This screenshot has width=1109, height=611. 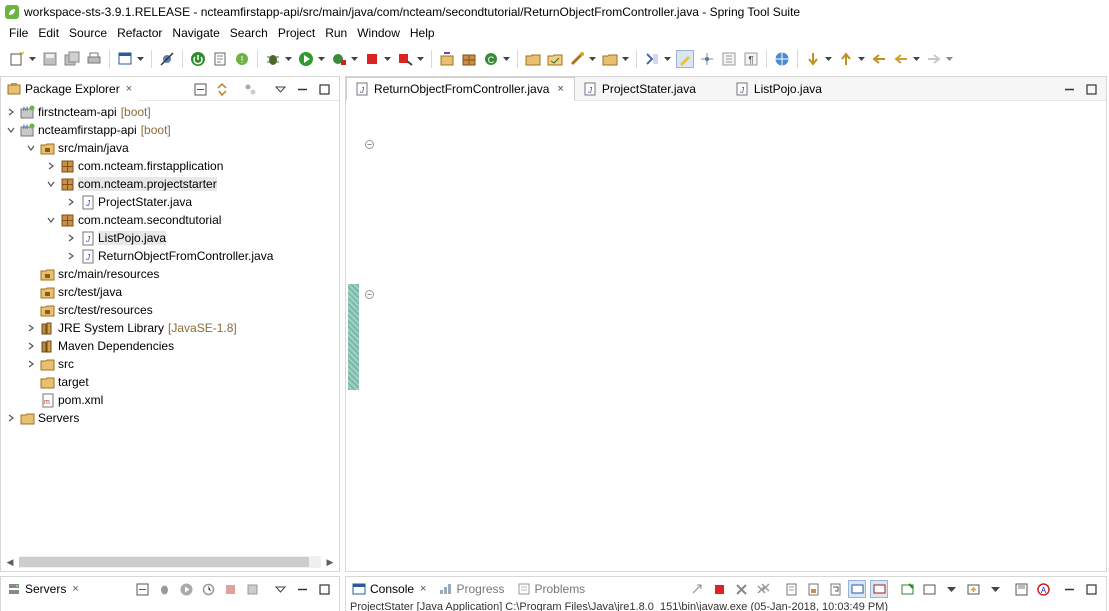 I want to click on start-server-icon, so click(x=186, y=589).